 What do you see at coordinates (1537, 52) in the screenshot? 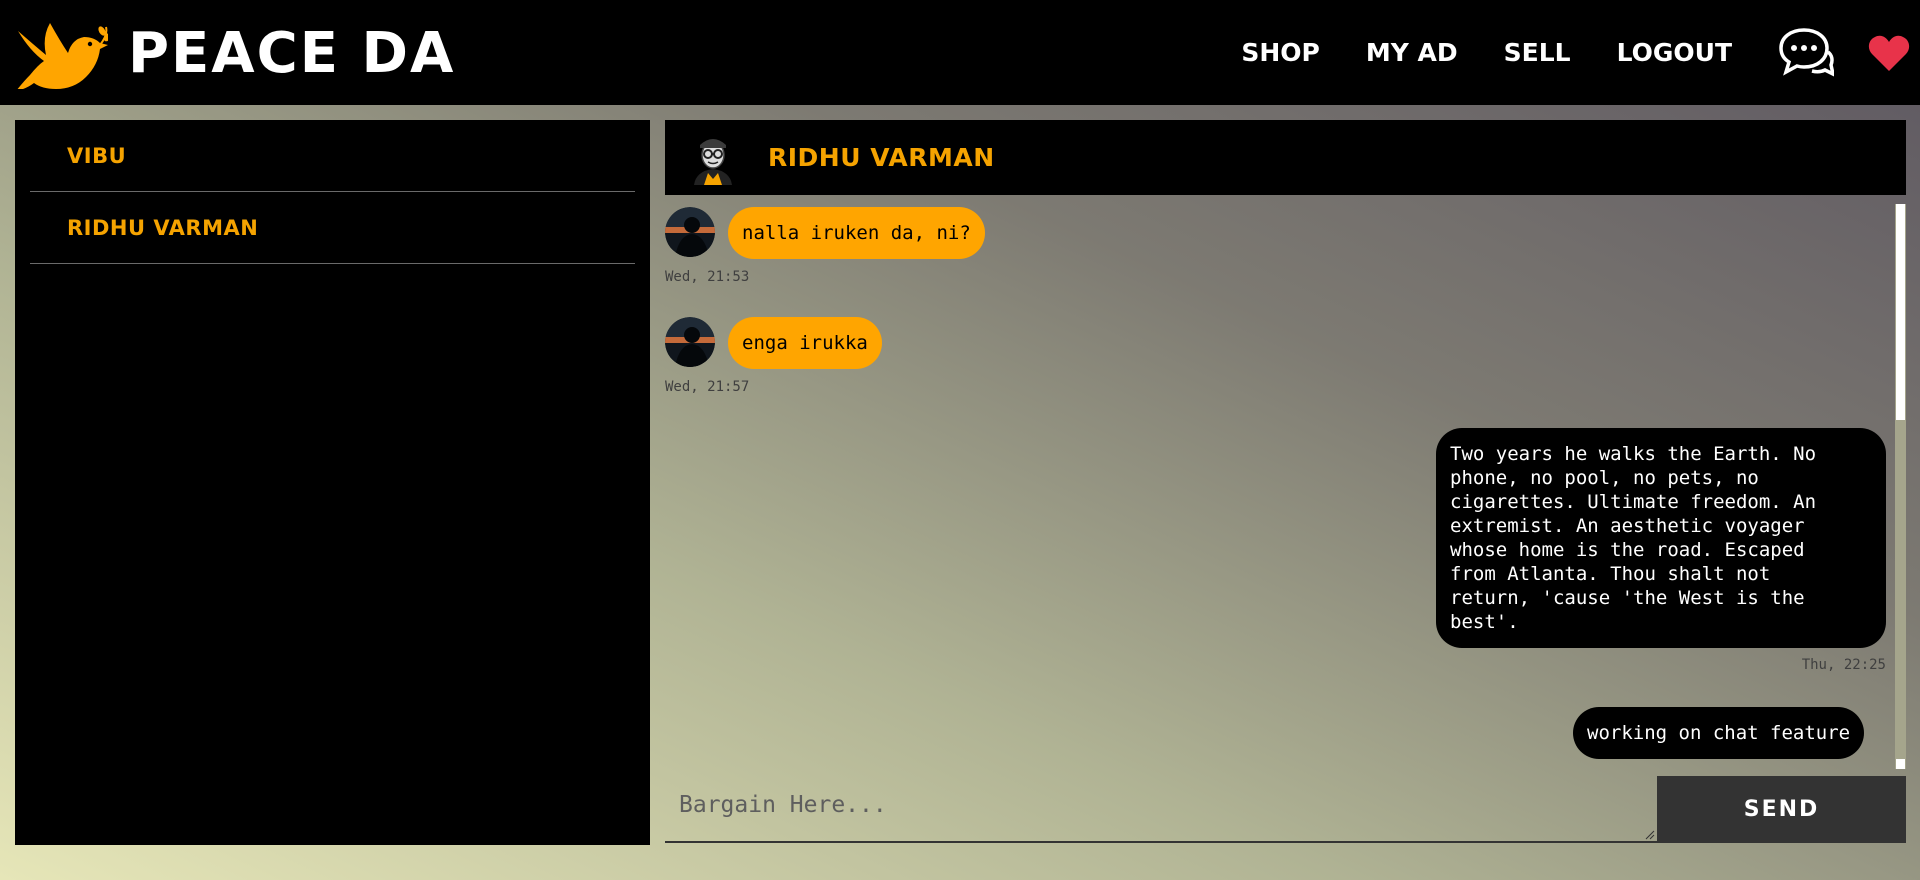
I see `nav-sell-link: SELL` at bounding box center [1537, 52].